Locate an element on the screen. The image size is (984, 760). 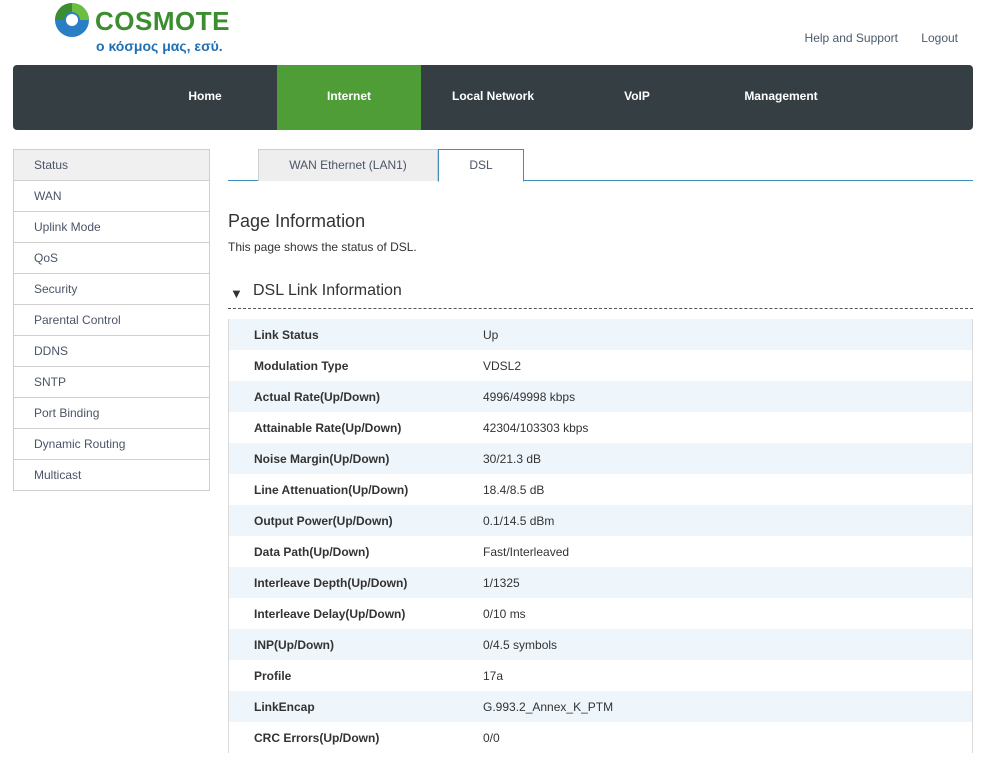
row-label: LinkEncap is located at coordinates (284, 707).